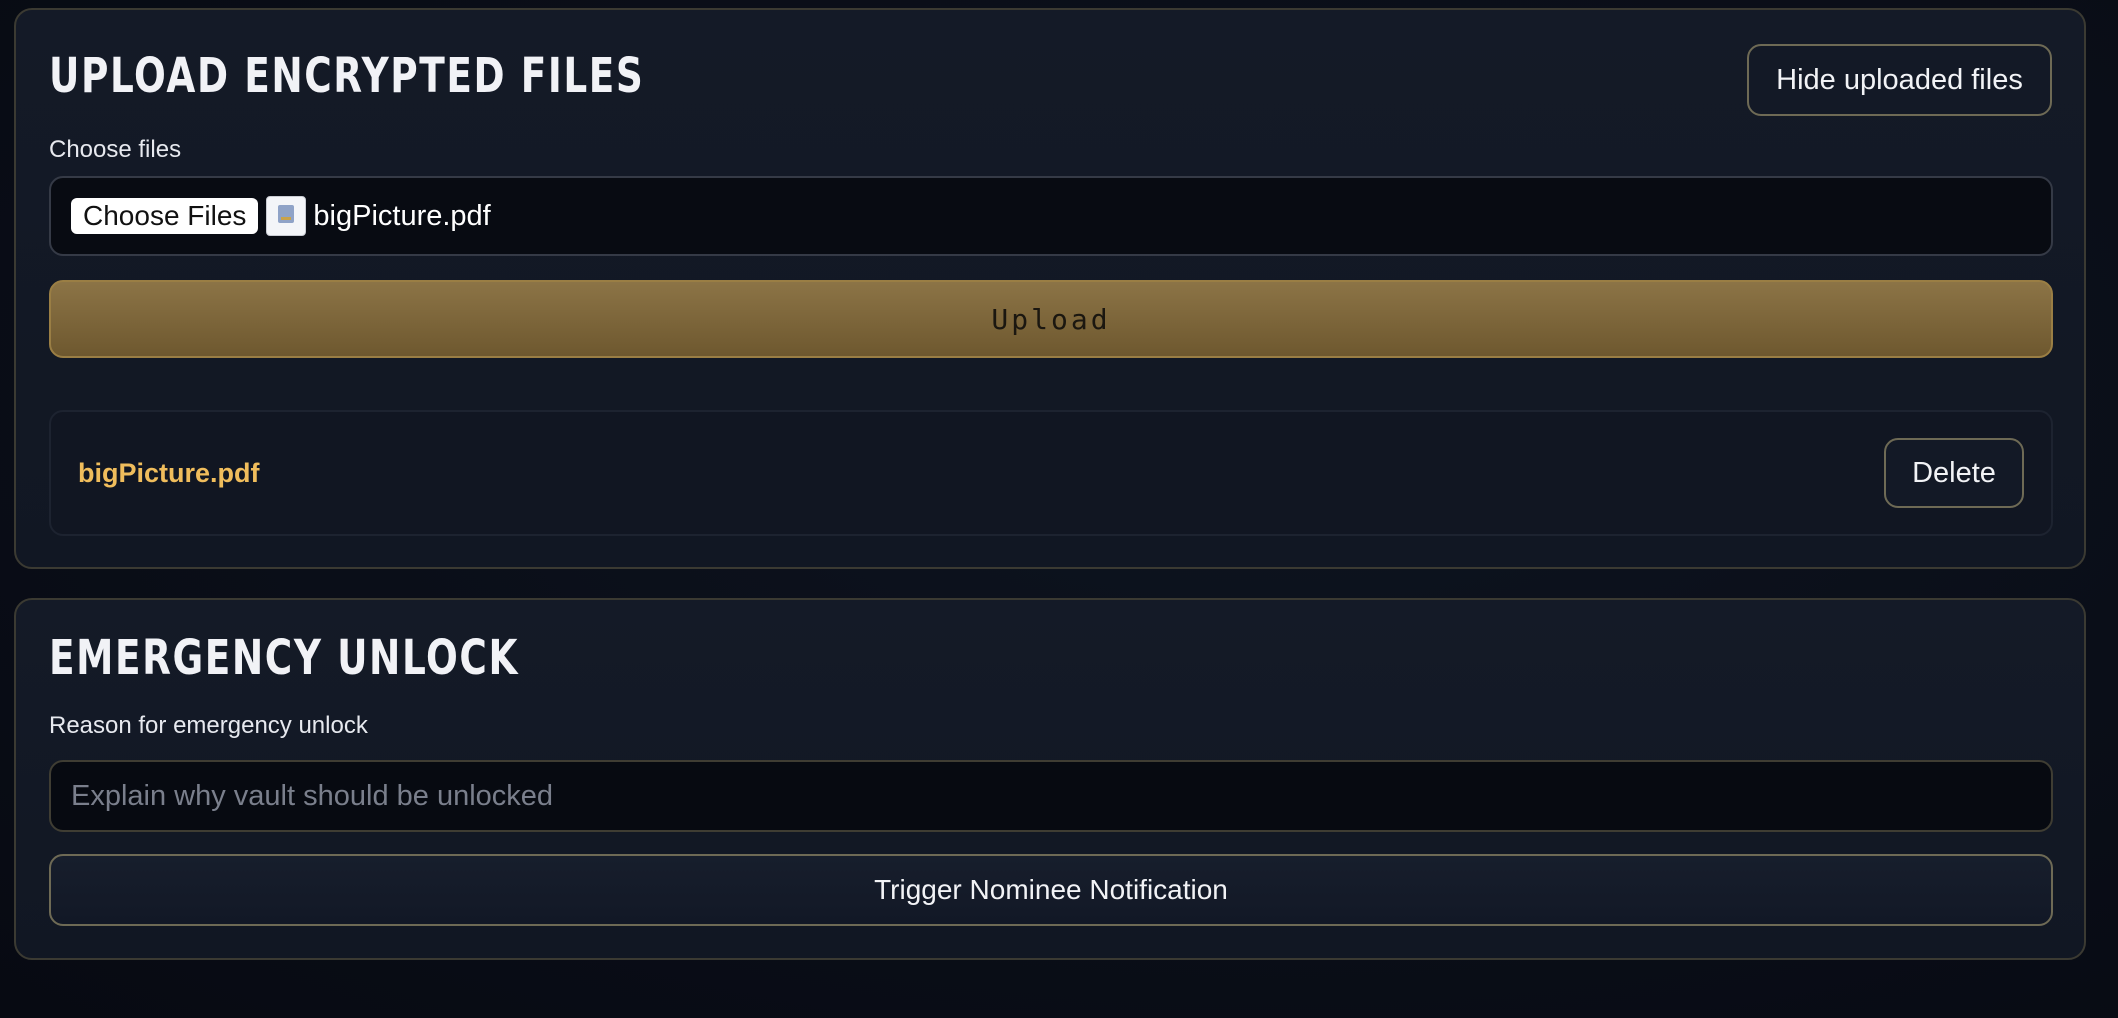 This screenshot has width=2118, height=1018. What do you see at coordinates (286, 216) in the screenshot?
I see `pdf-file-icon` at bounding box center [286, 216].